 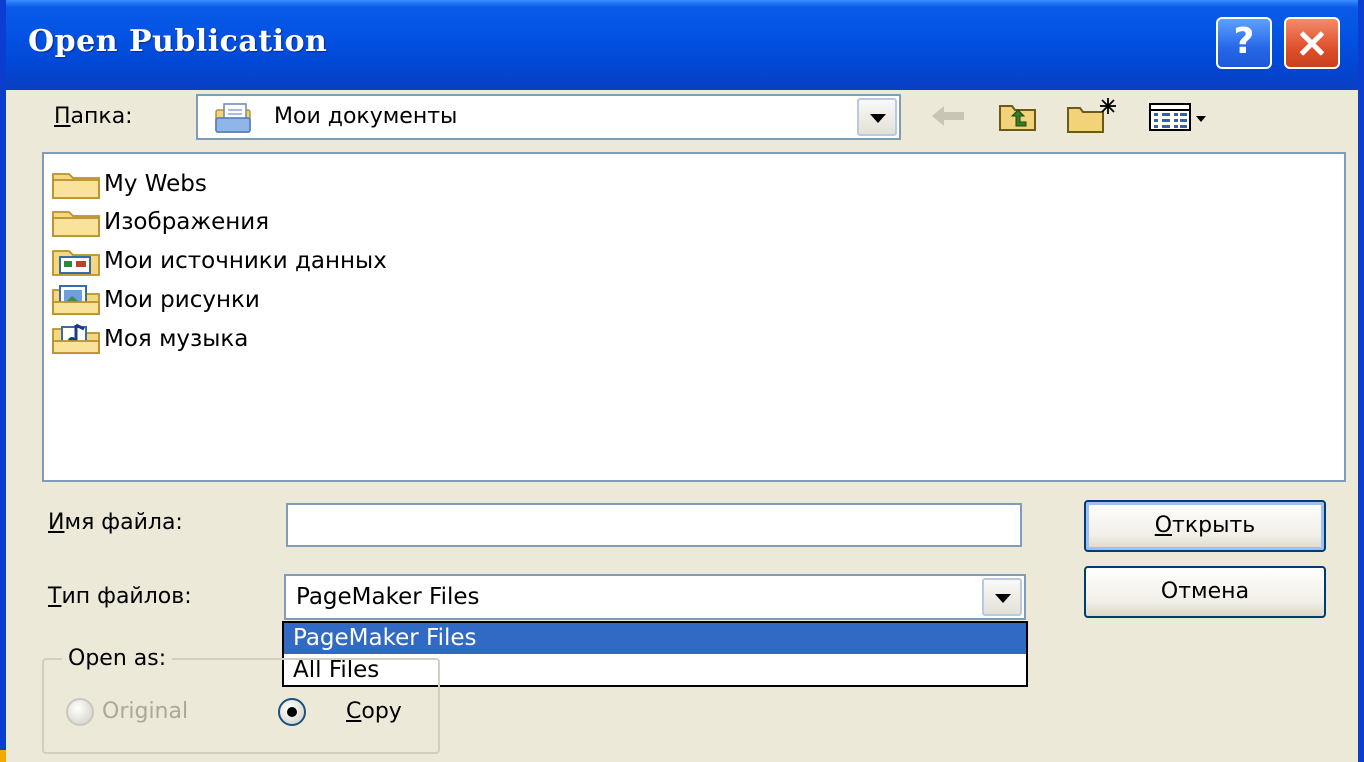 I want to click on file-name: My Webs, so click(x=155, y=184).